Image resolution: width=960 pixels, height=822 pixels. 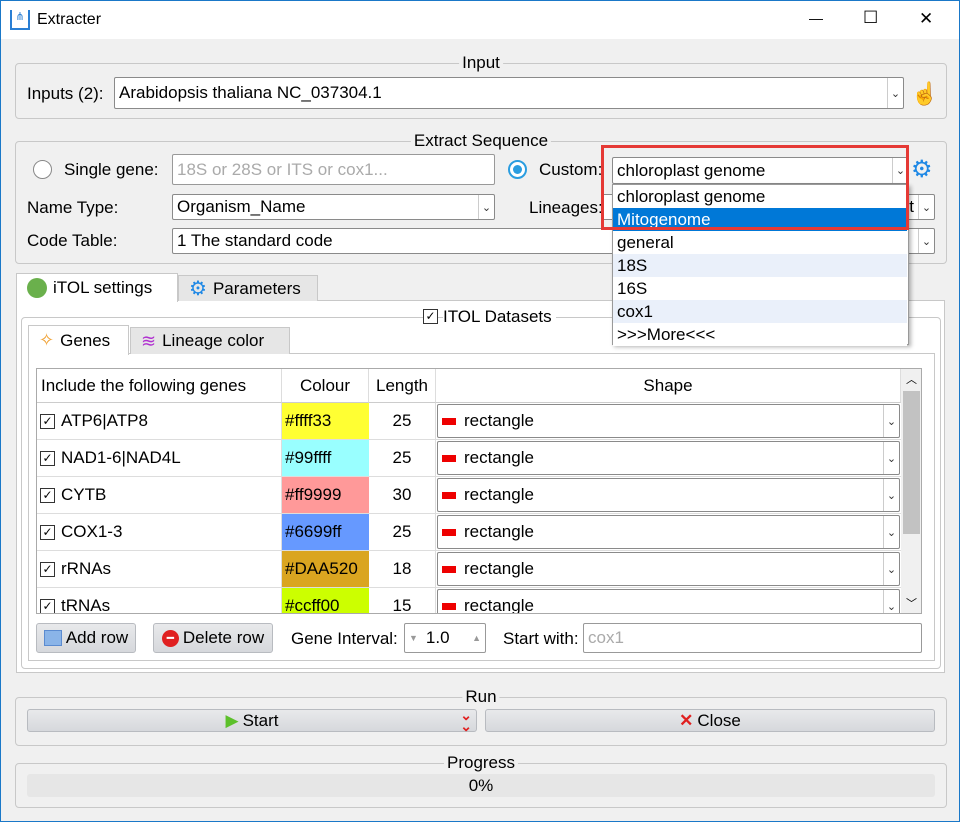 What do you see at coordinates (308, 457) in the screenshot?
I see `colour-value: #99ffff` at bounding box center [308, 457].